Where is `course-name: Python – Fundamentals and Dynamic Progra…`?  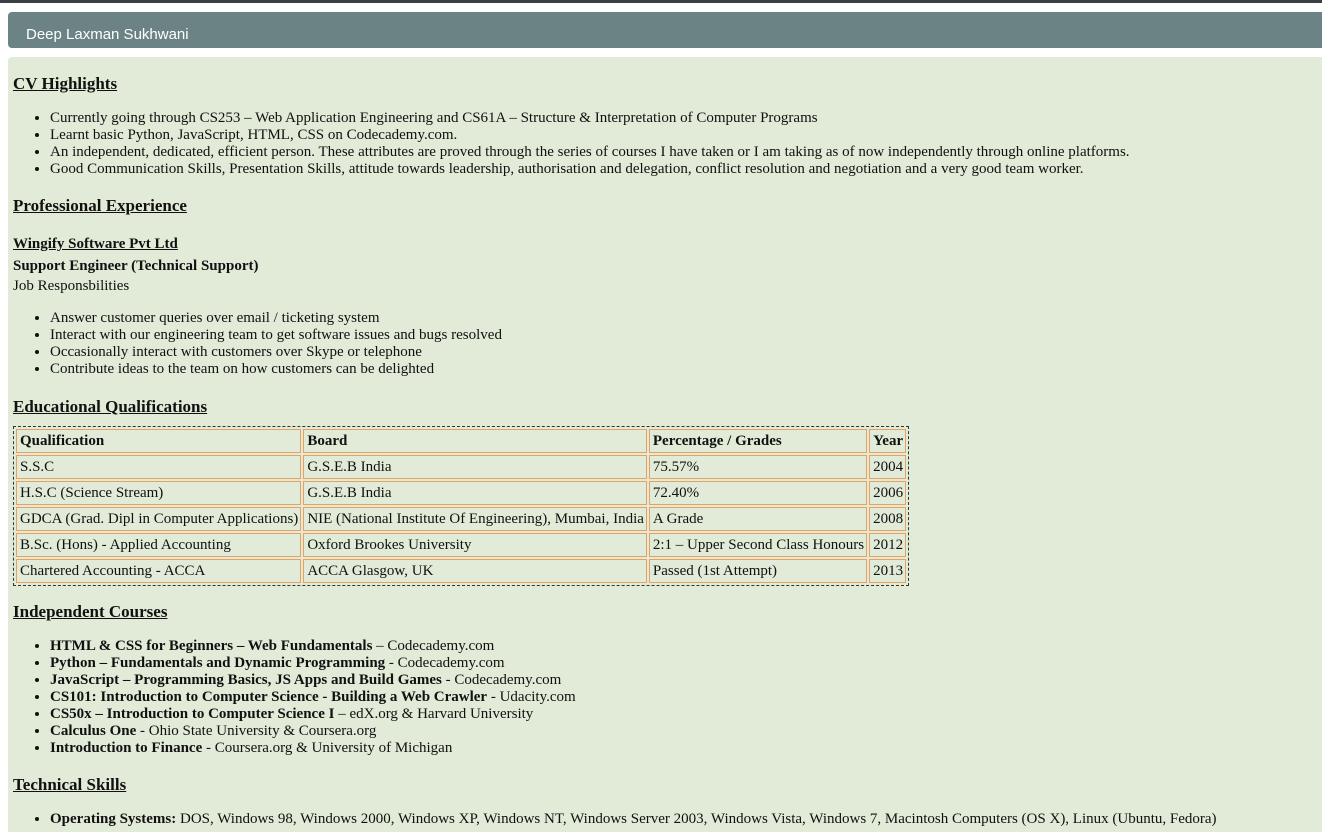
course-name: Python – Fundamentals and Dynamic Progra… is located at coordinates (218, 663).